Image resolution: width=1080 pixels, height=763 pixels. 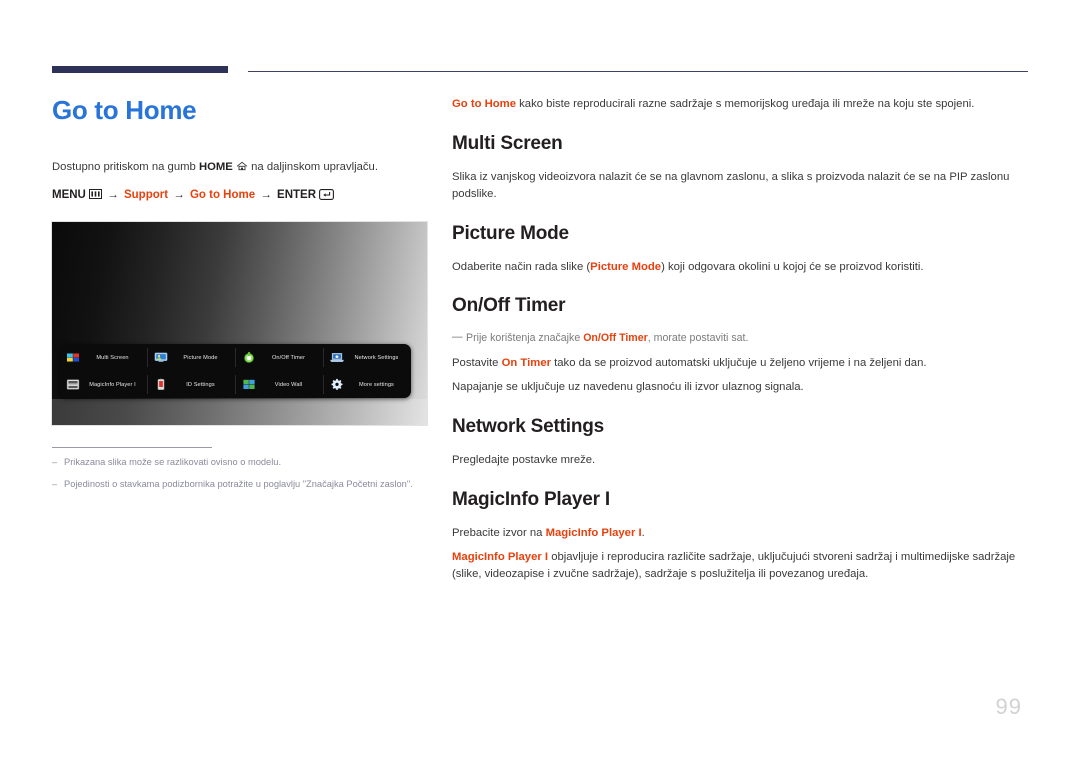 What do you see at coordinates (509, 306) in the screenshot?
I see `section-heading-on-off-timer: On/Off Timer` at bounding box center [509, 306].